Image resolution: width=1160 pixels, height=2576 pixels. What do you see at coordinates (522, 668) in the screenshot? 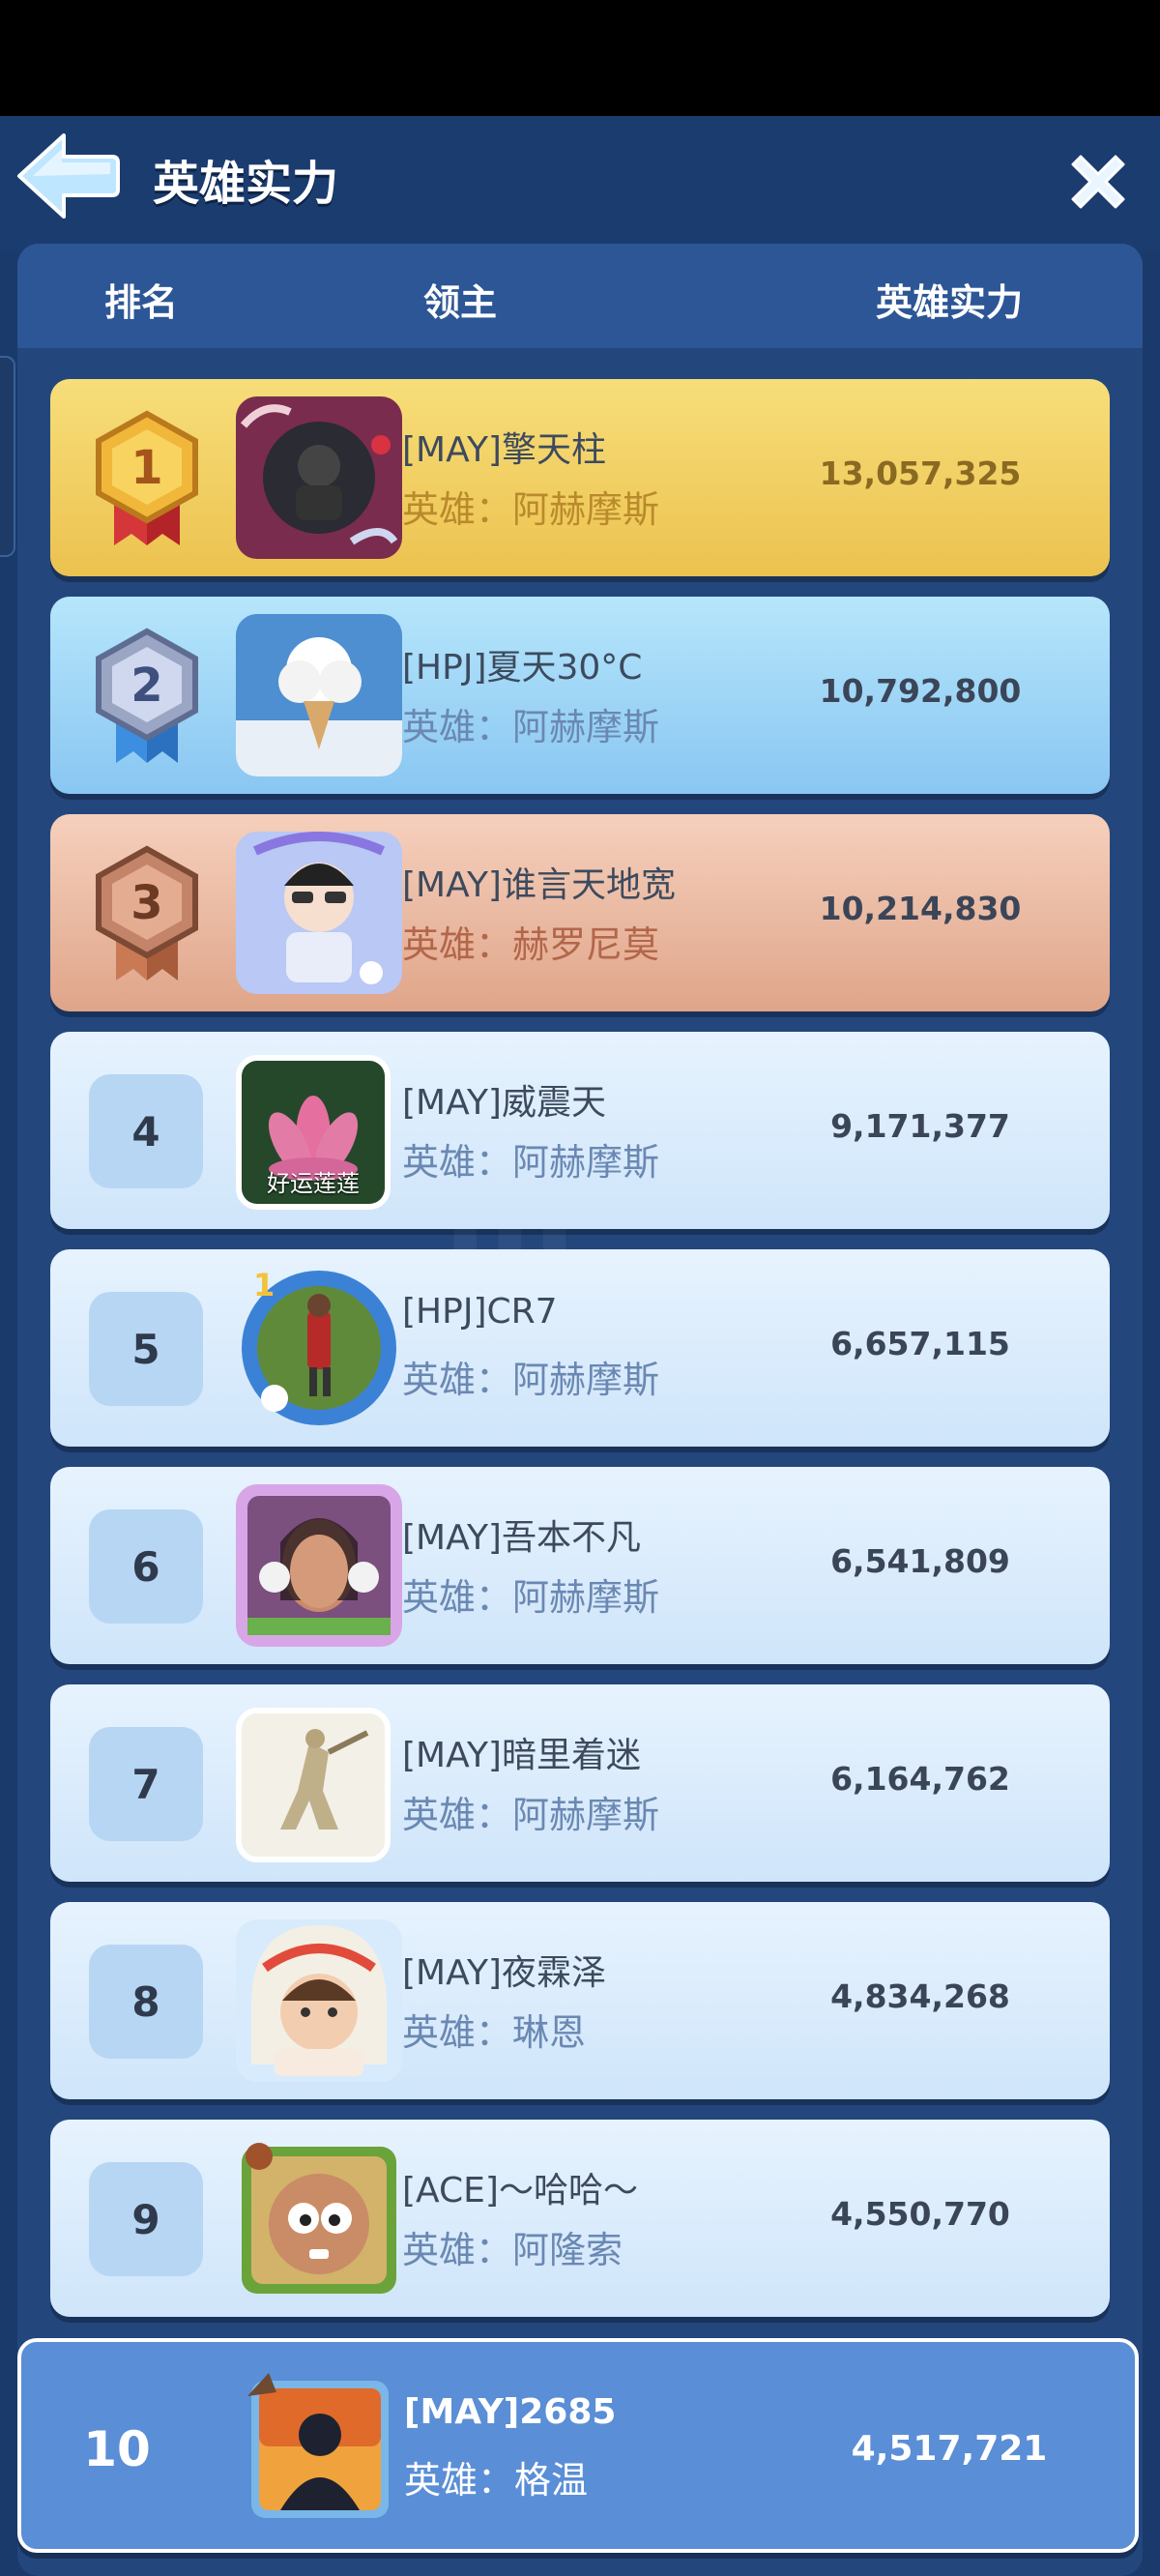
I see `lord-name: [HPJ]夏天30°C` at bounding box center [522, 668].